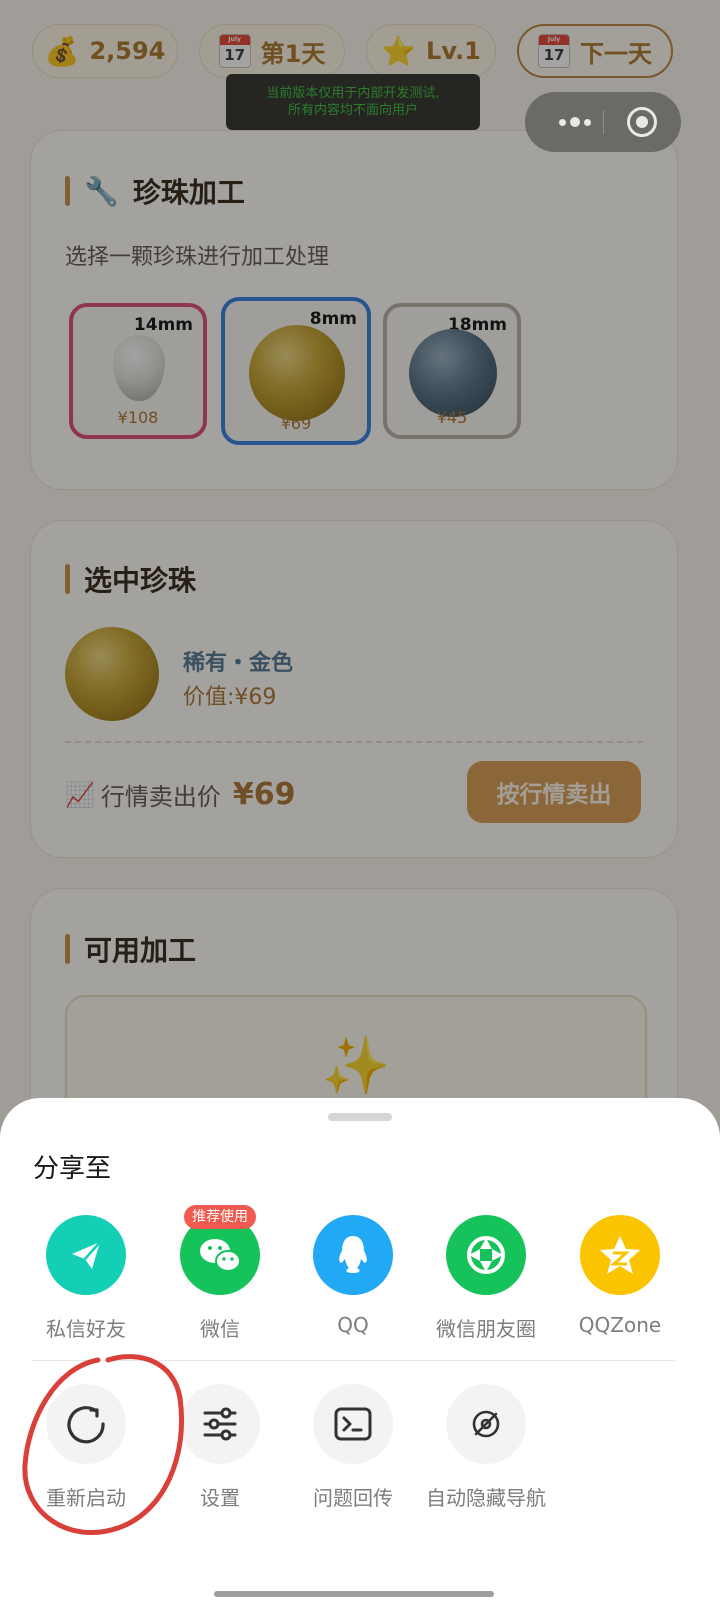 This screenshot has width=720, height=1600. I want to click on paper-plane-icon, so click(86, 1255).